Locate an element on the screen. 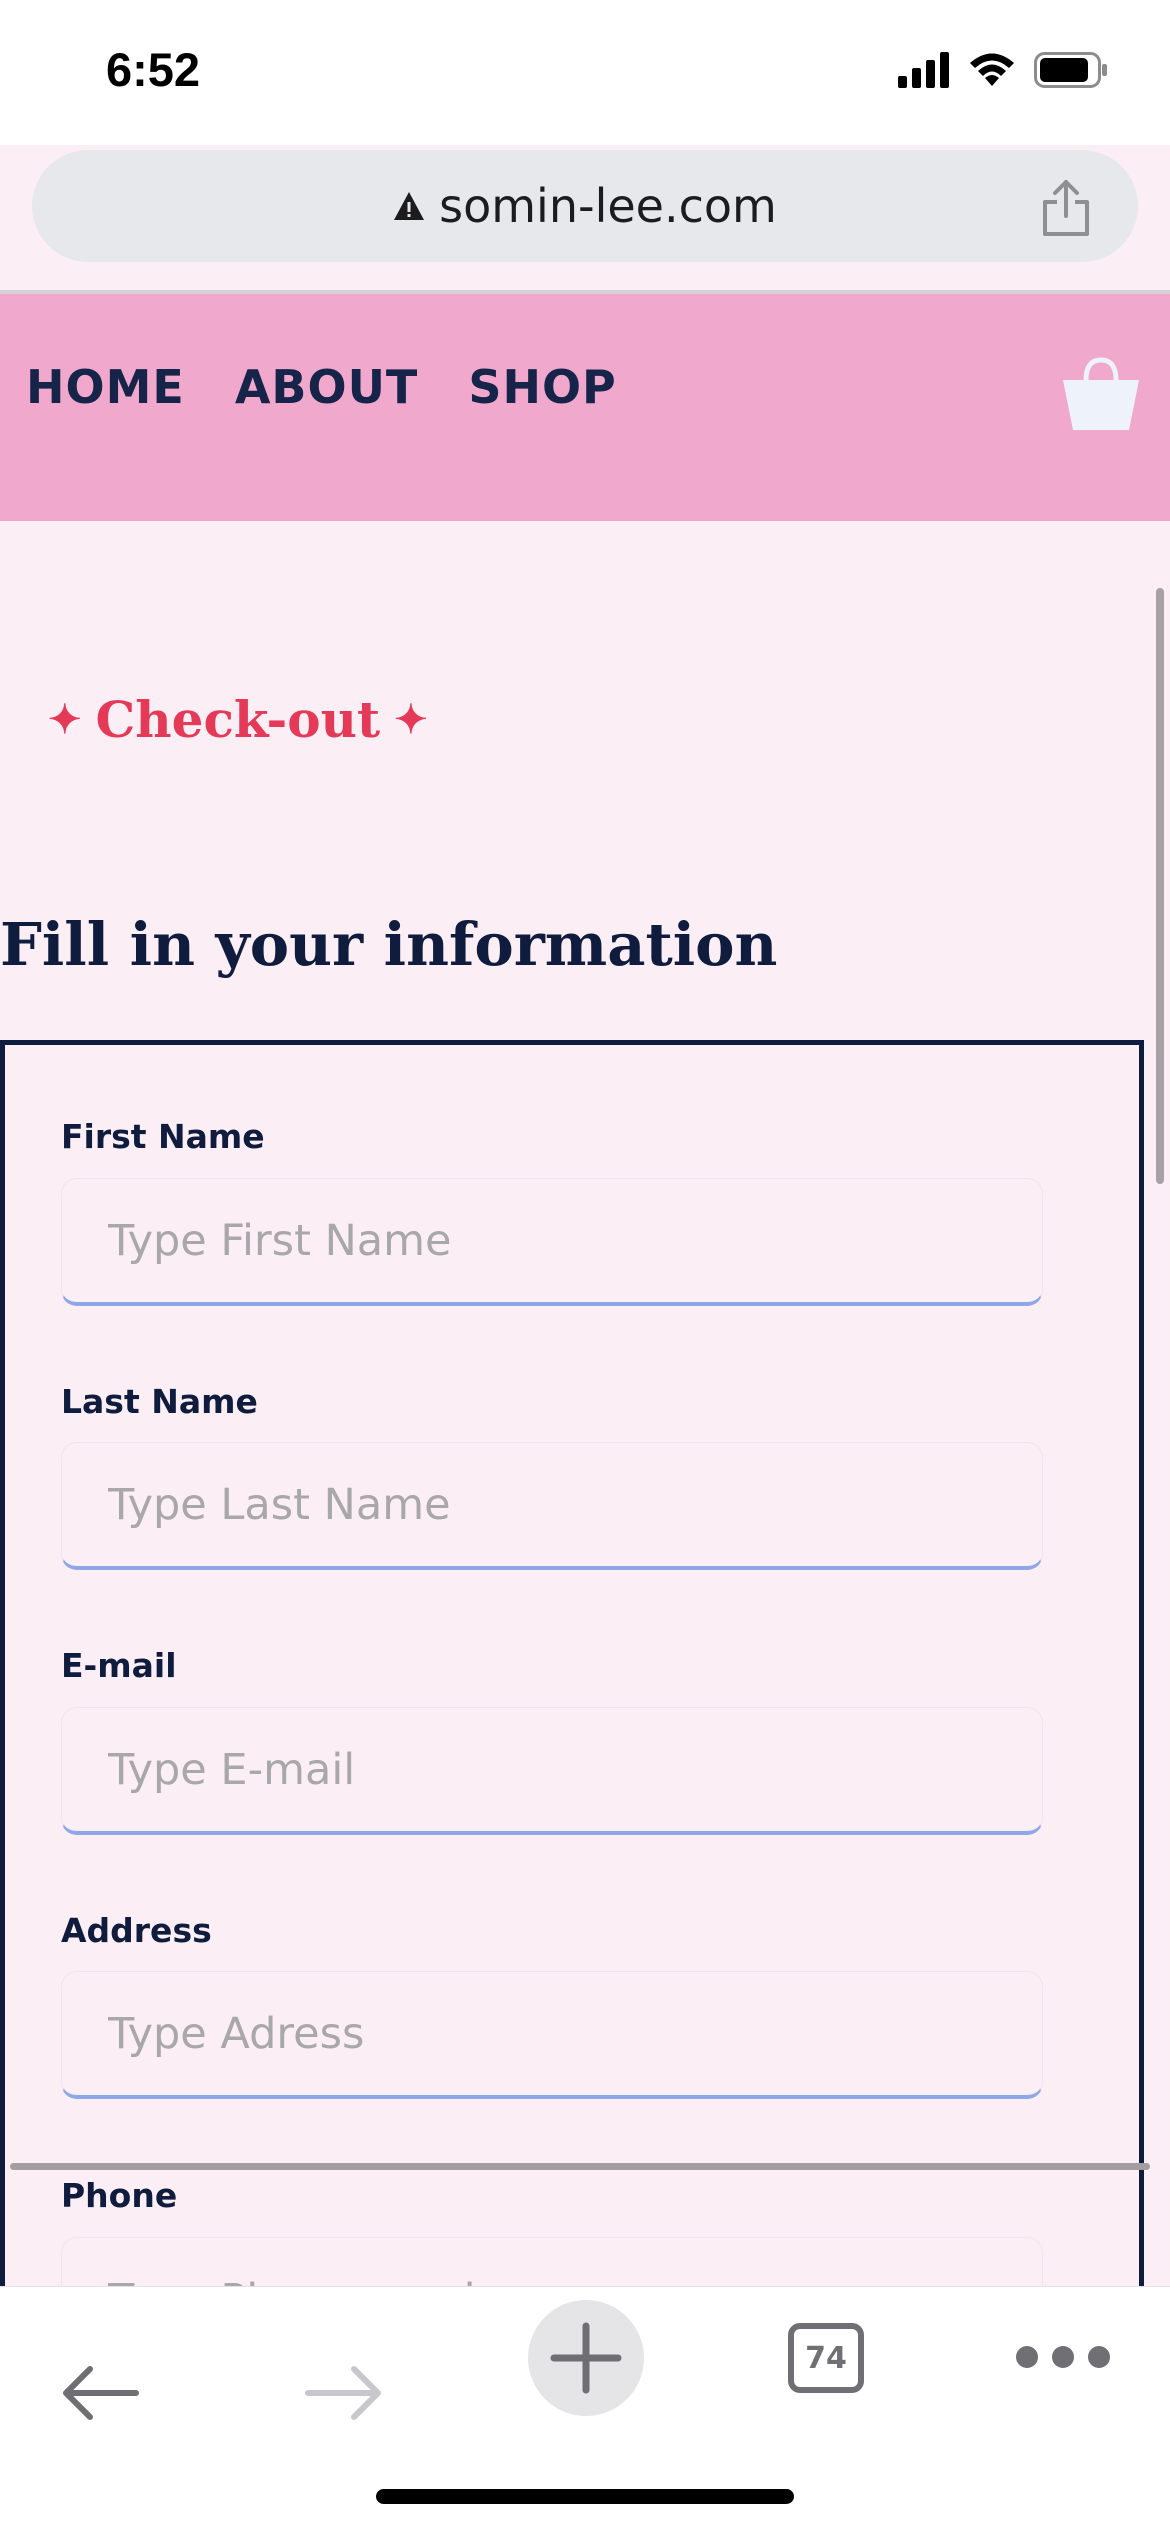 This screenshot has width=1170, height=2532. wifi-icon is located at coordinates (992, 69).